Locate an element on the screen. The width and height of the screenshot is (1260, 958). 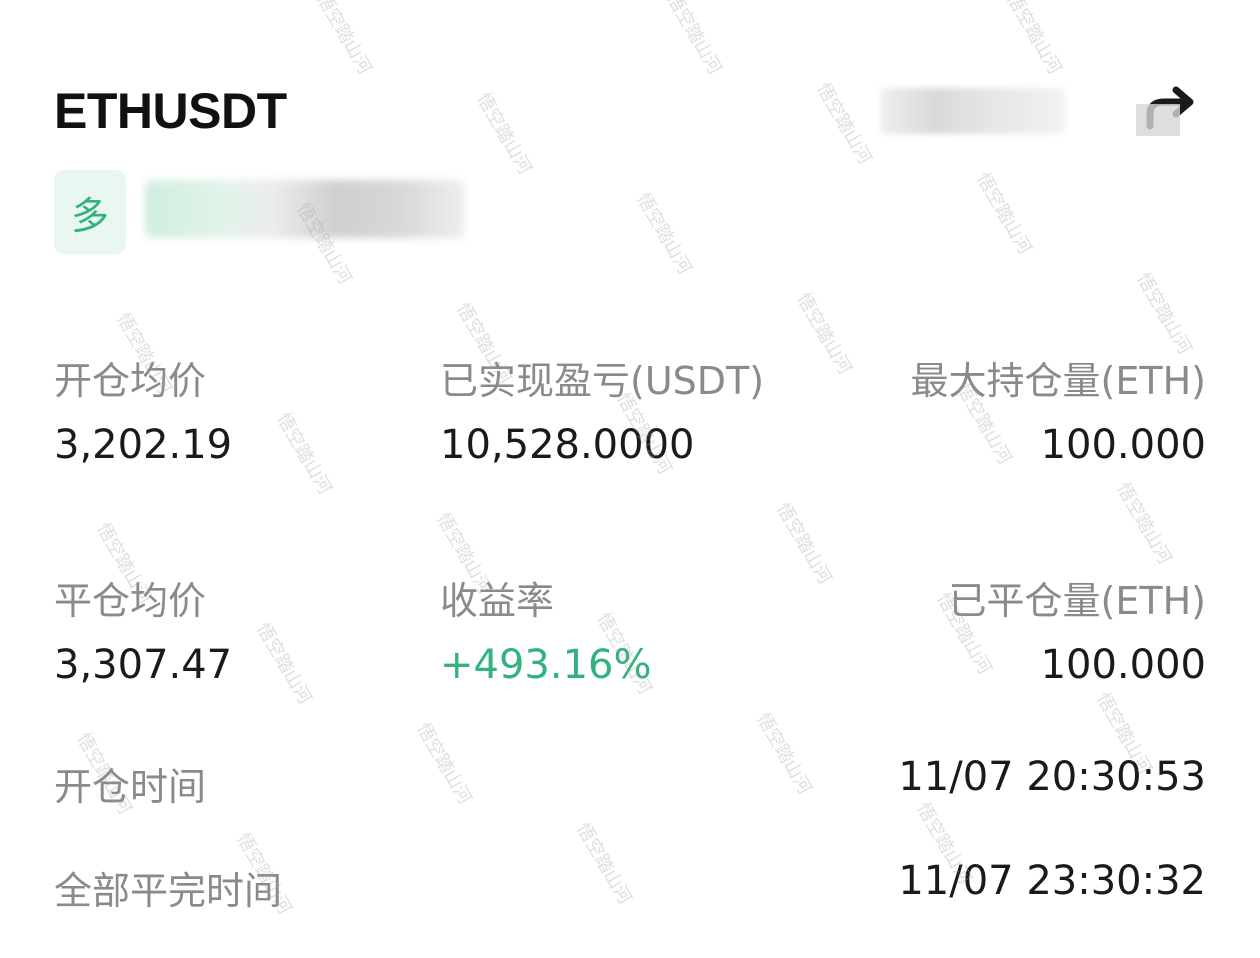
long-side-badge: 多 is located at coordinates (90, 212).